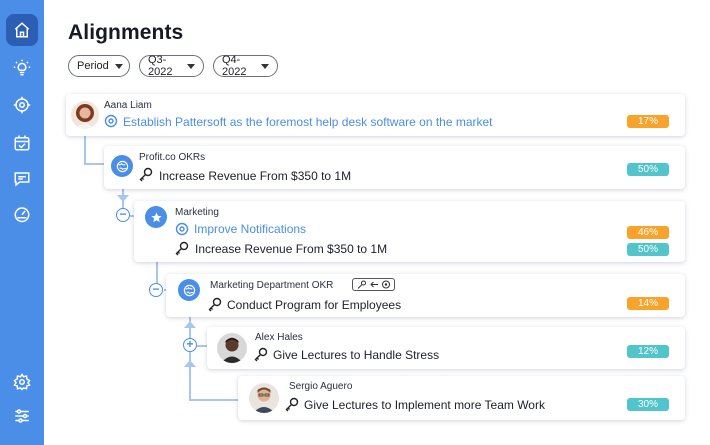 The image size is (710, 445). What do you see at coordinates (190, 345) in the screenshot?
I see `expand-toggle: +` at bounding box center [190, 345].